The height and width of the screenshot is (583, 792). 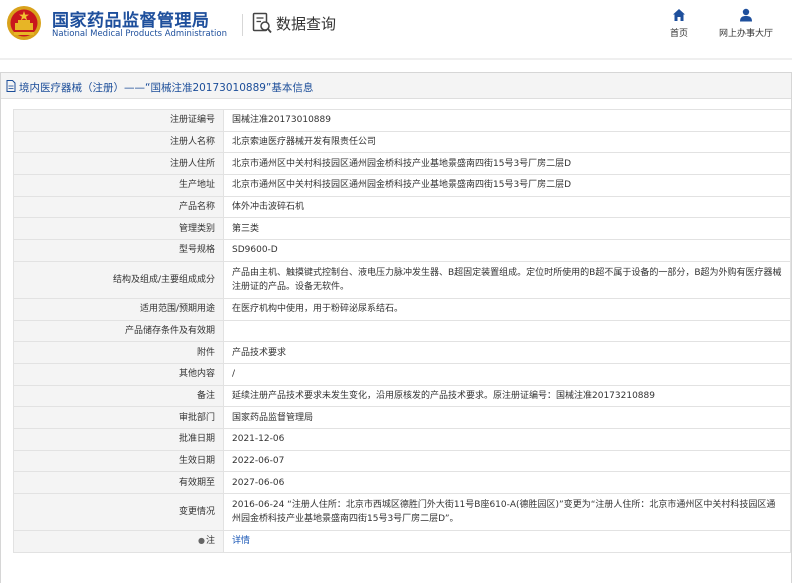 What do you see at coordinates (507, 142) in the screenshot?
I see `row-value: 北京索迪医疗器械开发有限责任公司` at bounding box center [507, 142].